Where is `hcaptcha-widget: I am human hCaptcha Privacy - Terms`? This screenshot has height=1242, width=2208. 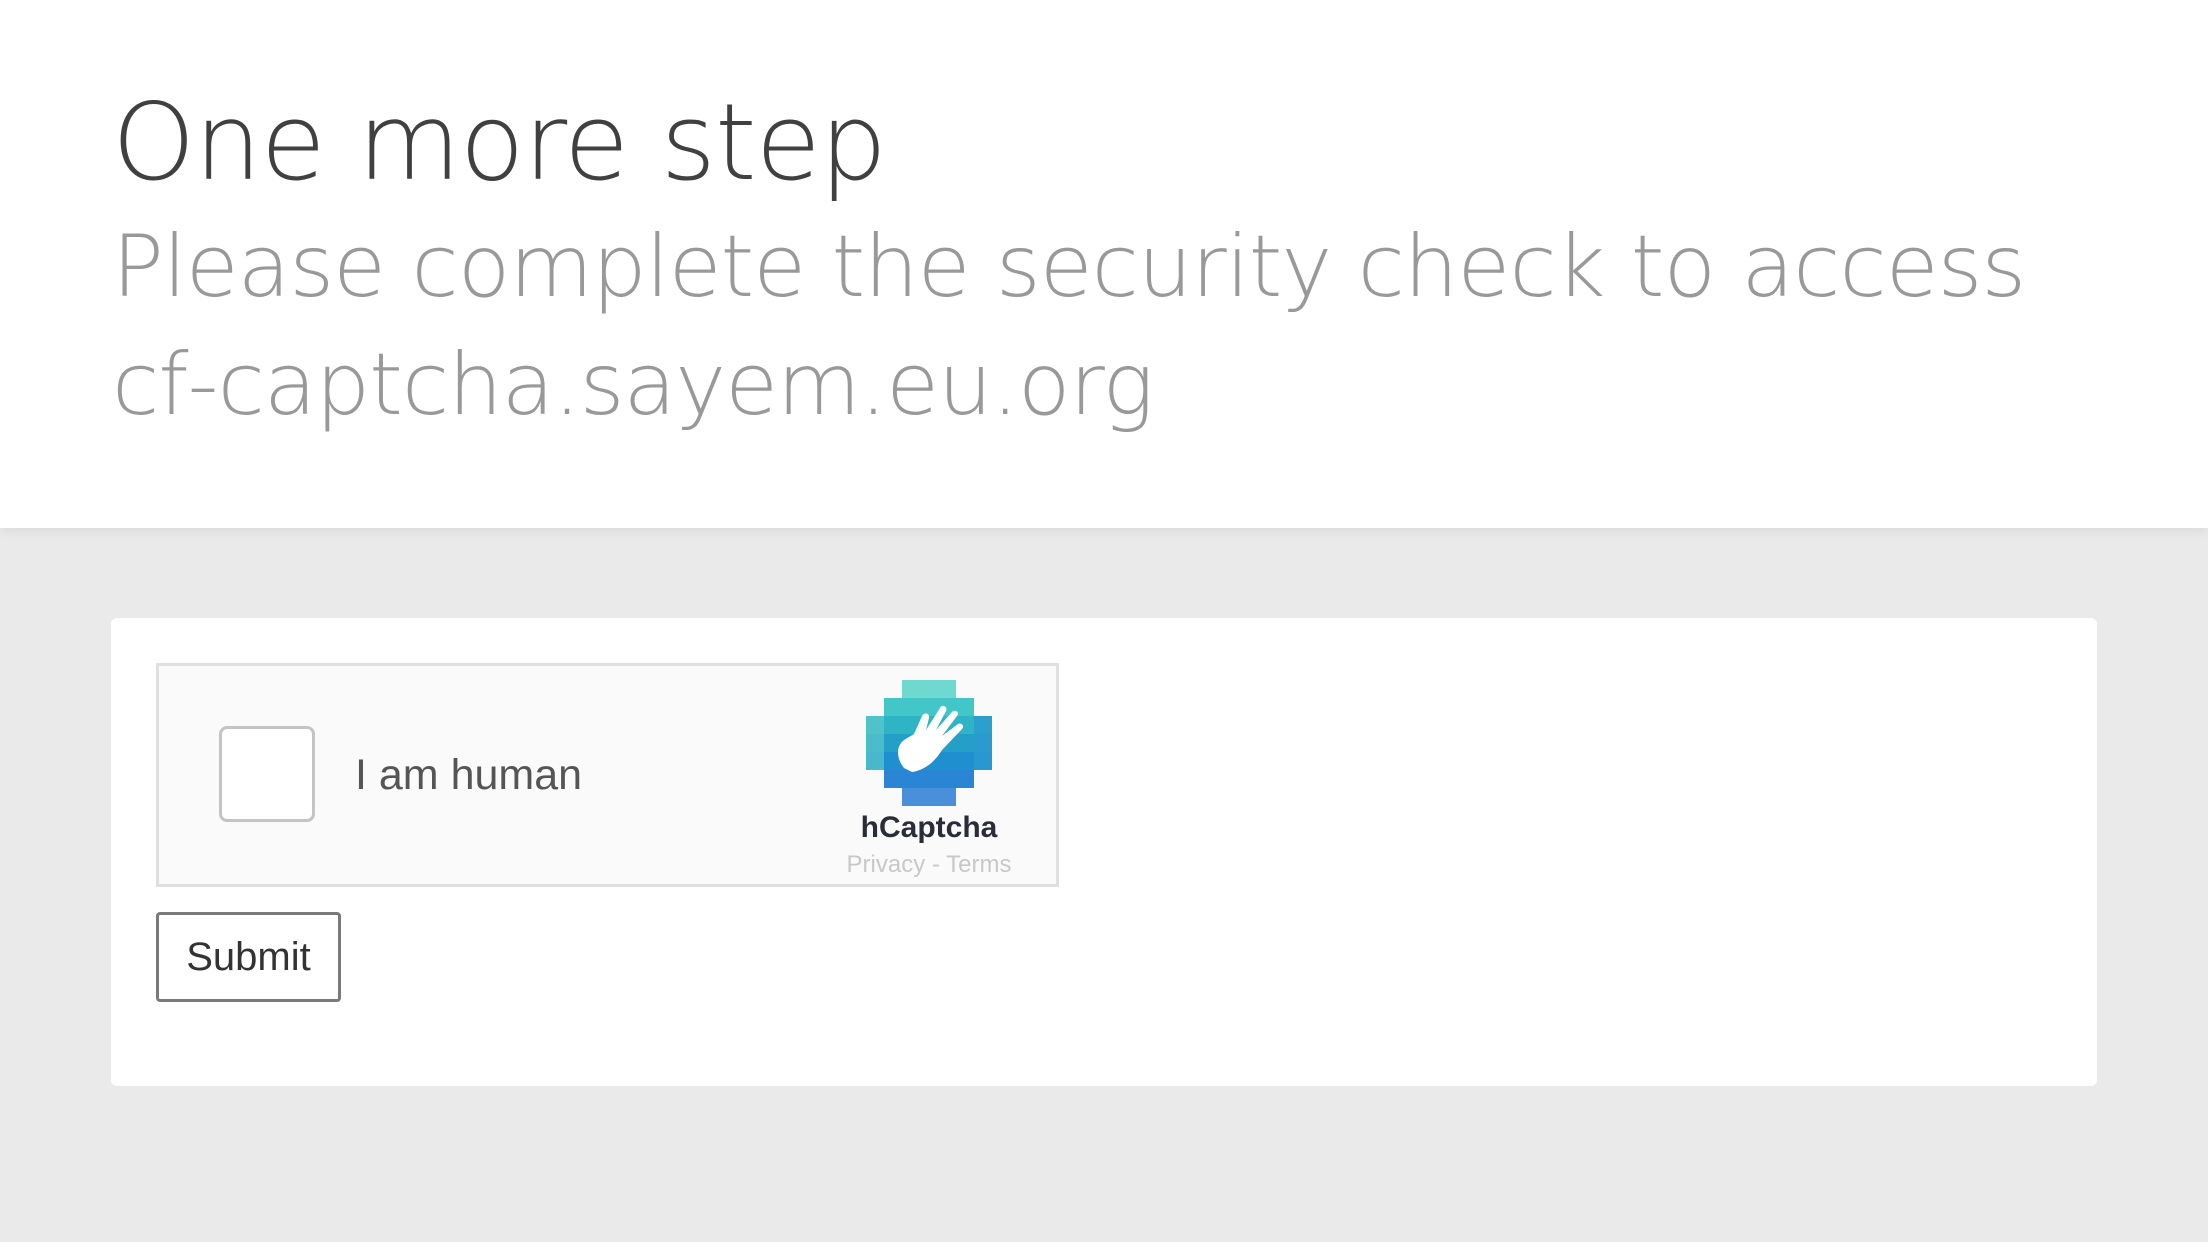 hcaptcha-widget: I am human hCaptcha Privacy - Terms is located at coordinates (607, 775).